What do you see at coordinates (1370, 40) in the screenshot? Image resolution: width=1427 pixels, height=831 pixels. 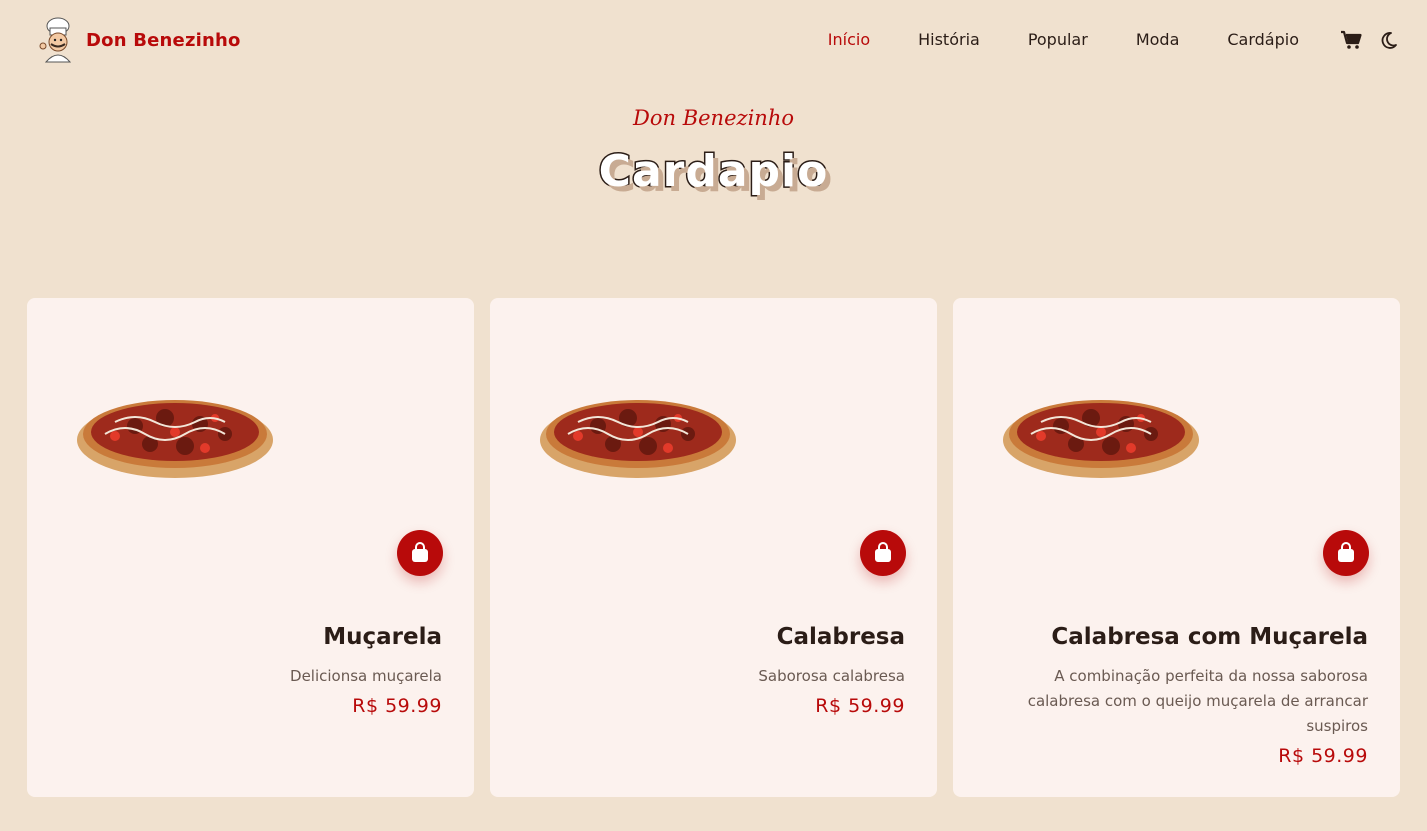 I see `header-actions` at bounding box center [1370, 40].